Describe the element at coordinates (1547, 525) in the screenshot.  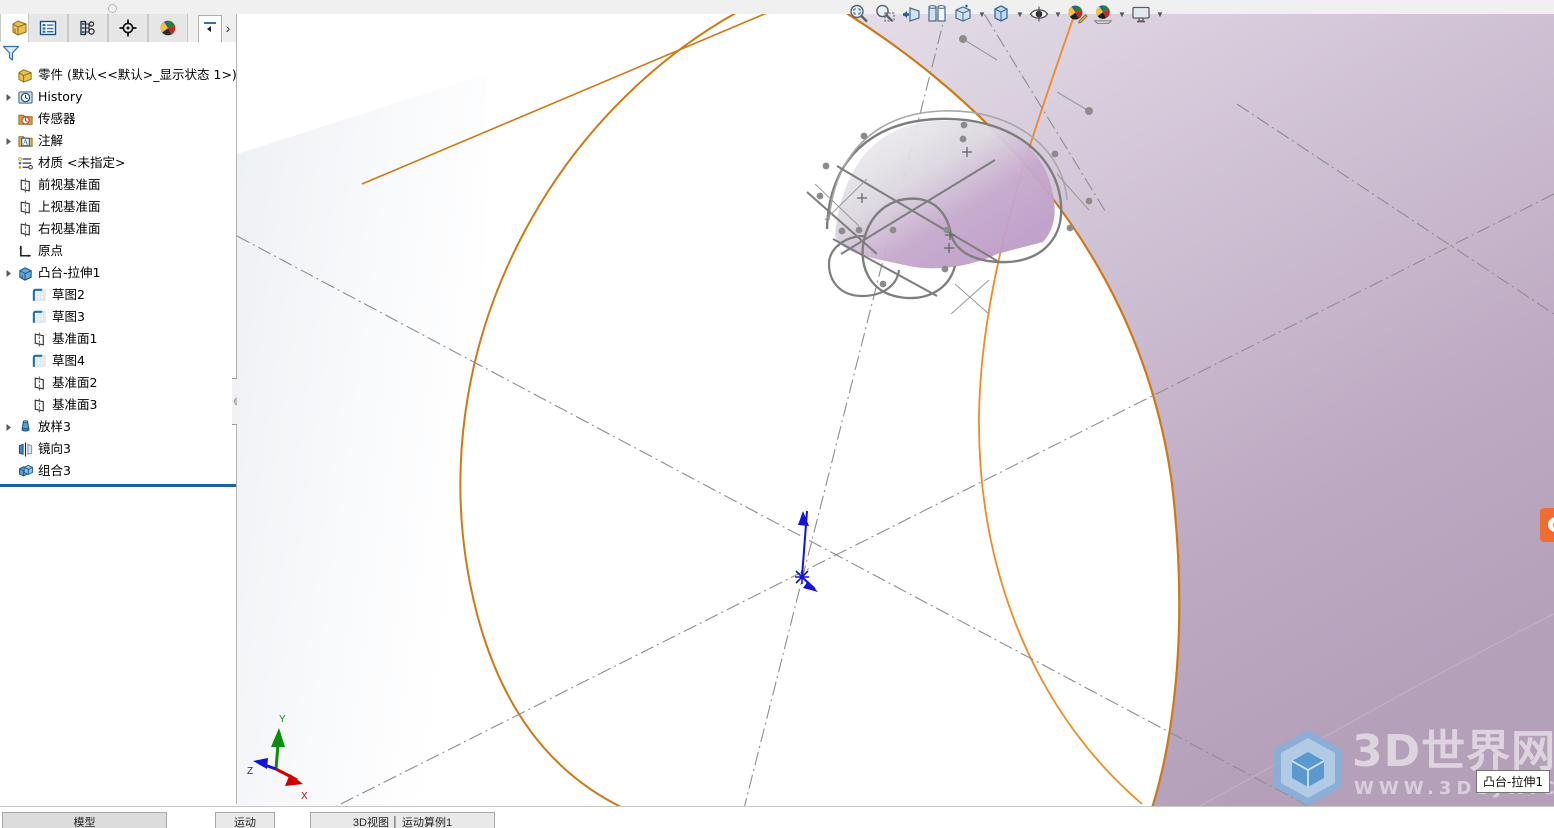
I see `partial-edge-icon` at that location.